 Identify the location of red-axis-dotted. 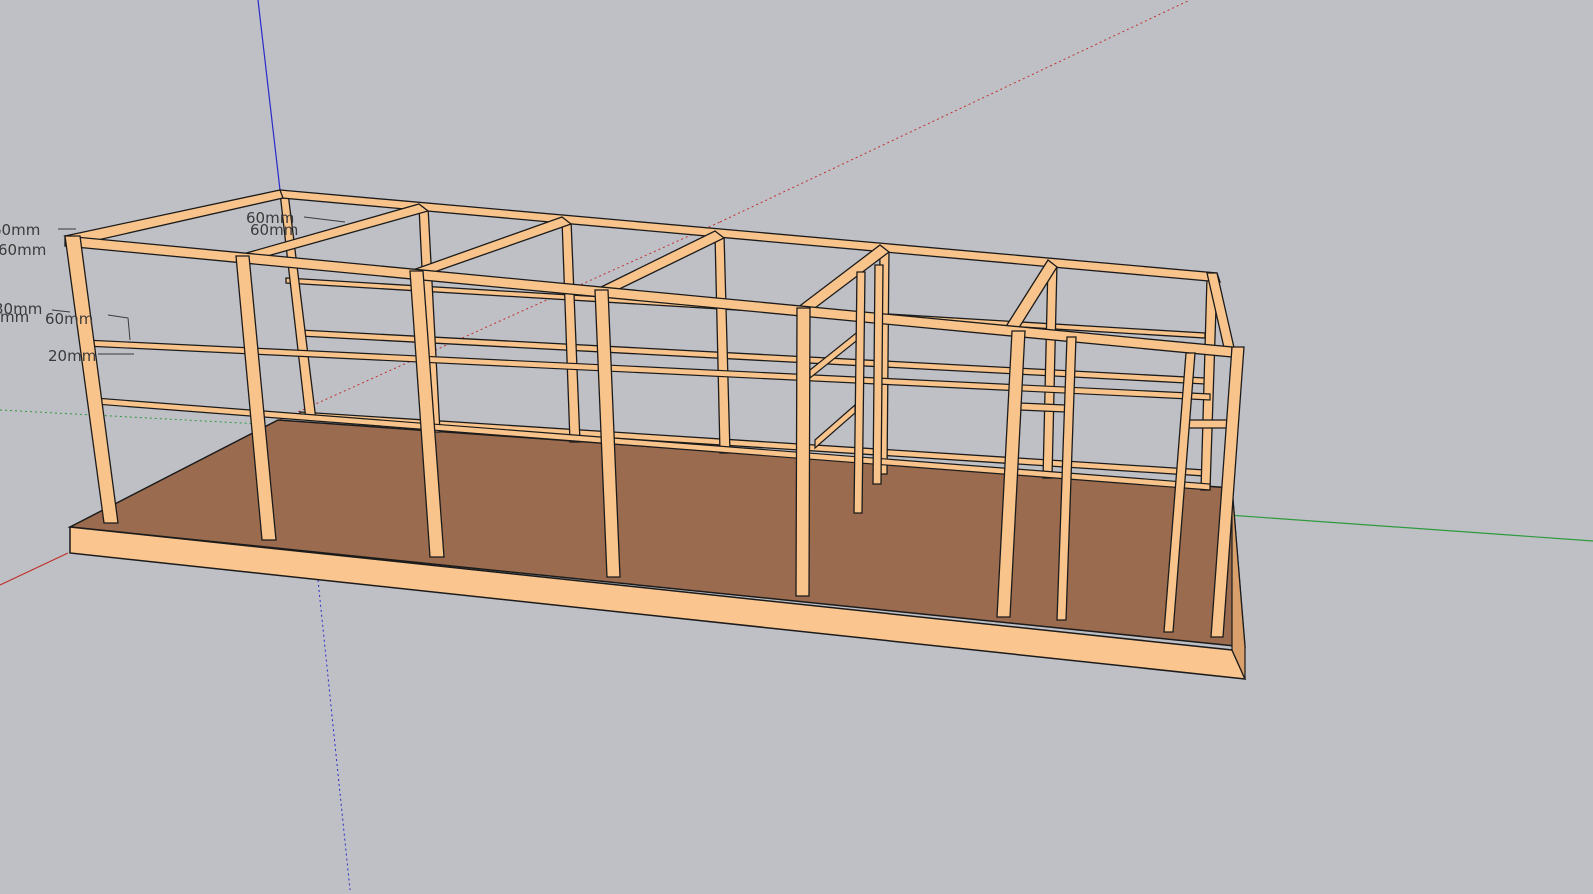
(955, 111).